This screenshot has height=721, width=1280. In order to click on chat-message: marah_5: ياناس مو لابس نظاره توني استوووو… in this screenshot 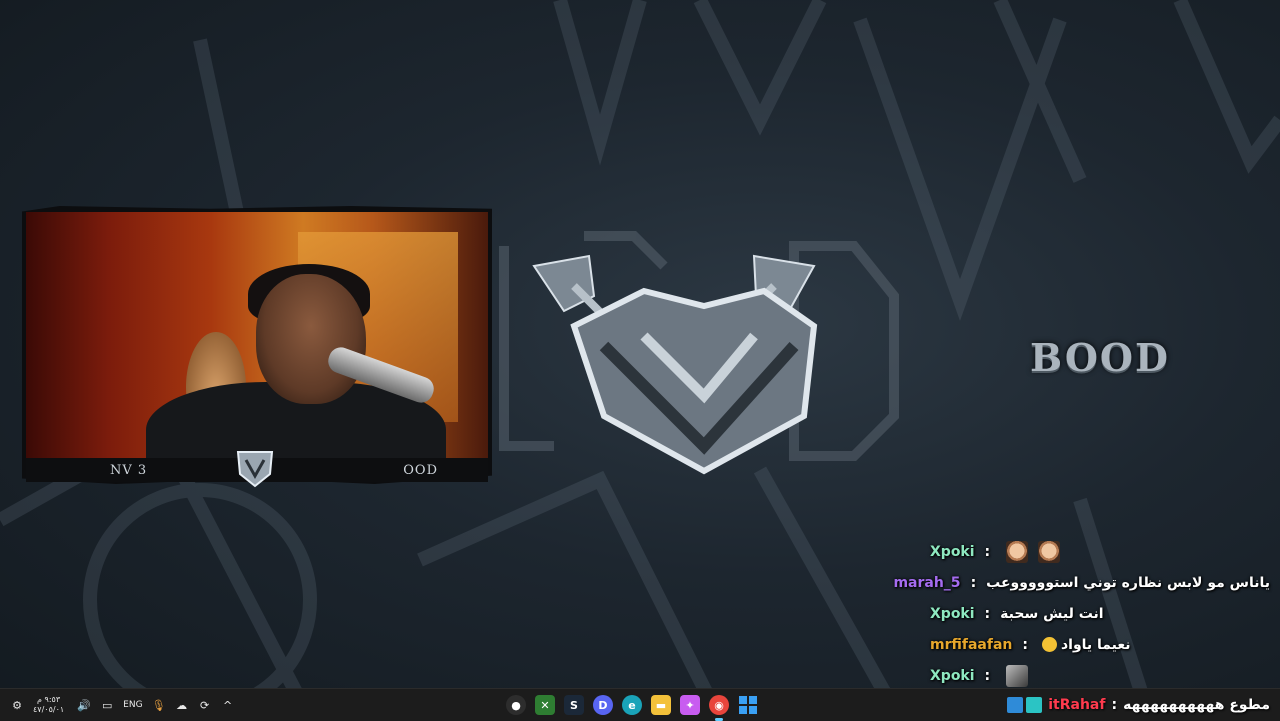, I will do `click(1081, 582)`.